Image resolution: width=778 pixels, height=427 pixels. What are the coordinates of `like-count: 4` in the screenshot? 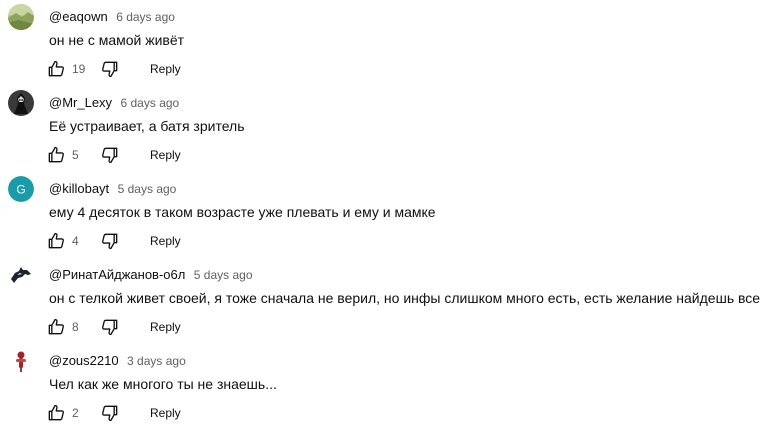 It's located at (75, 241).